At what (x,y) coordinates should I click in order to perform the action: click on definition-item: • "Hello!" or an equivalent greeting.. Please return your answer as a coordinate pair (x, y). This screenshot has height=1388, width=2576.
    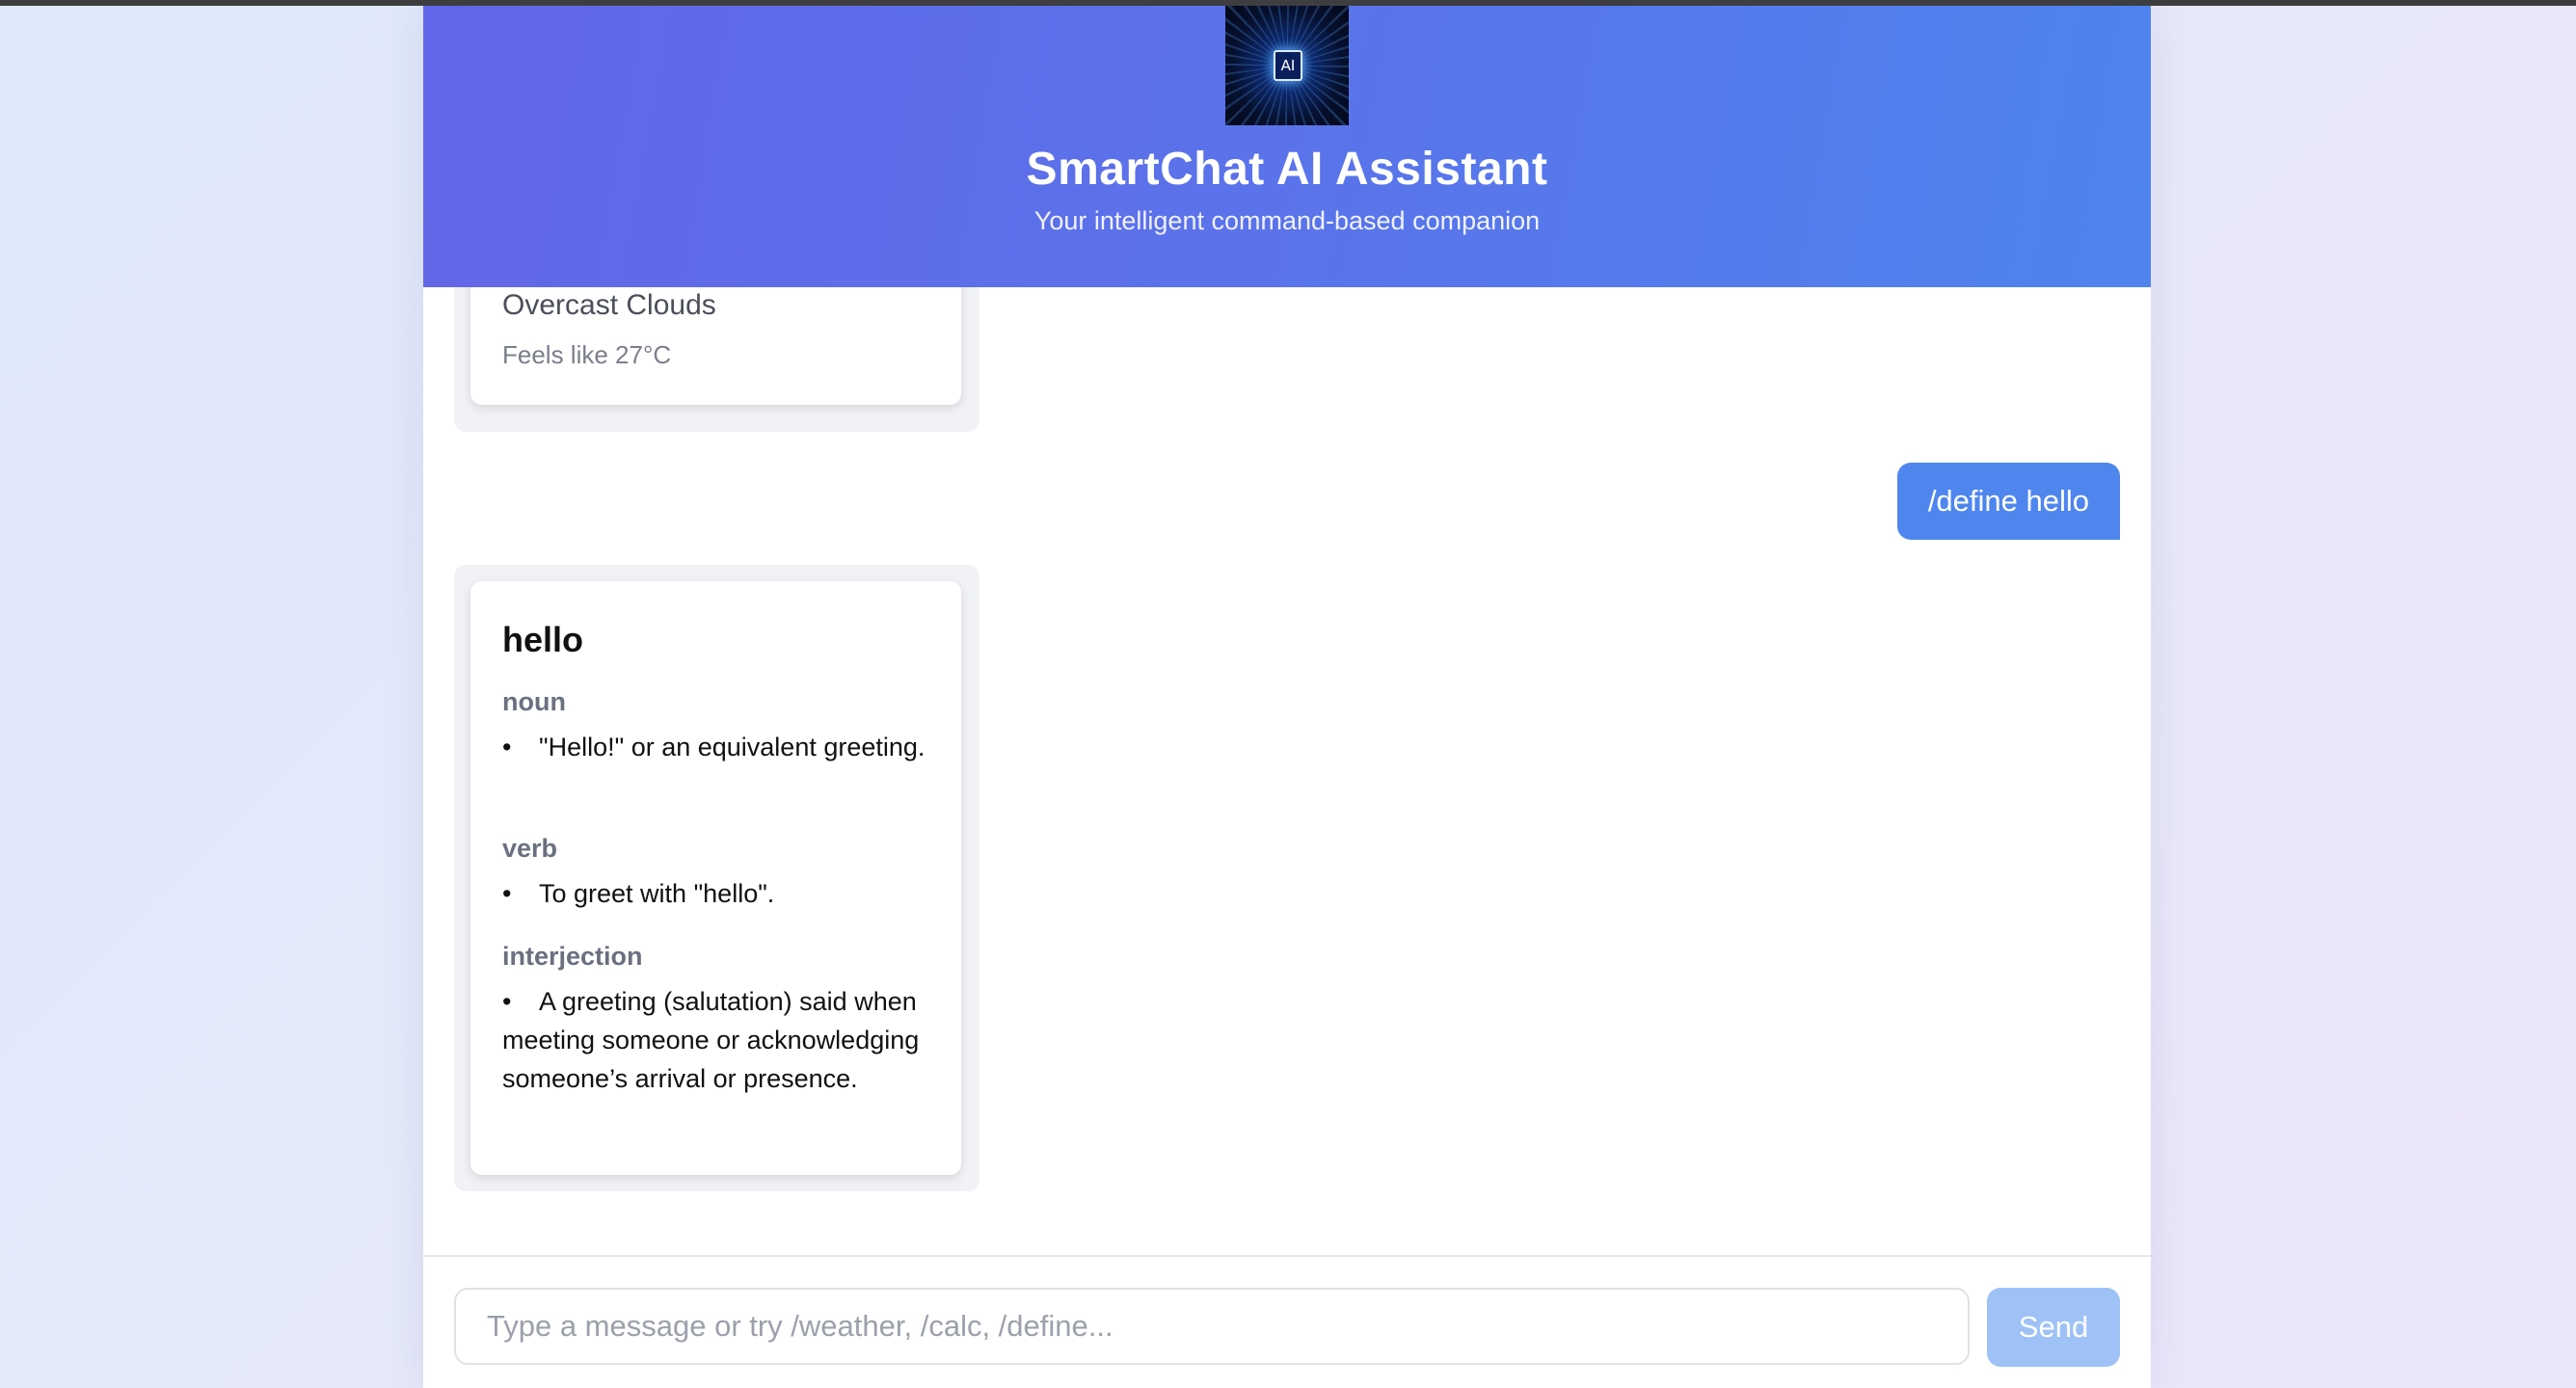
    Looking at the image, I should click on (714, 747).